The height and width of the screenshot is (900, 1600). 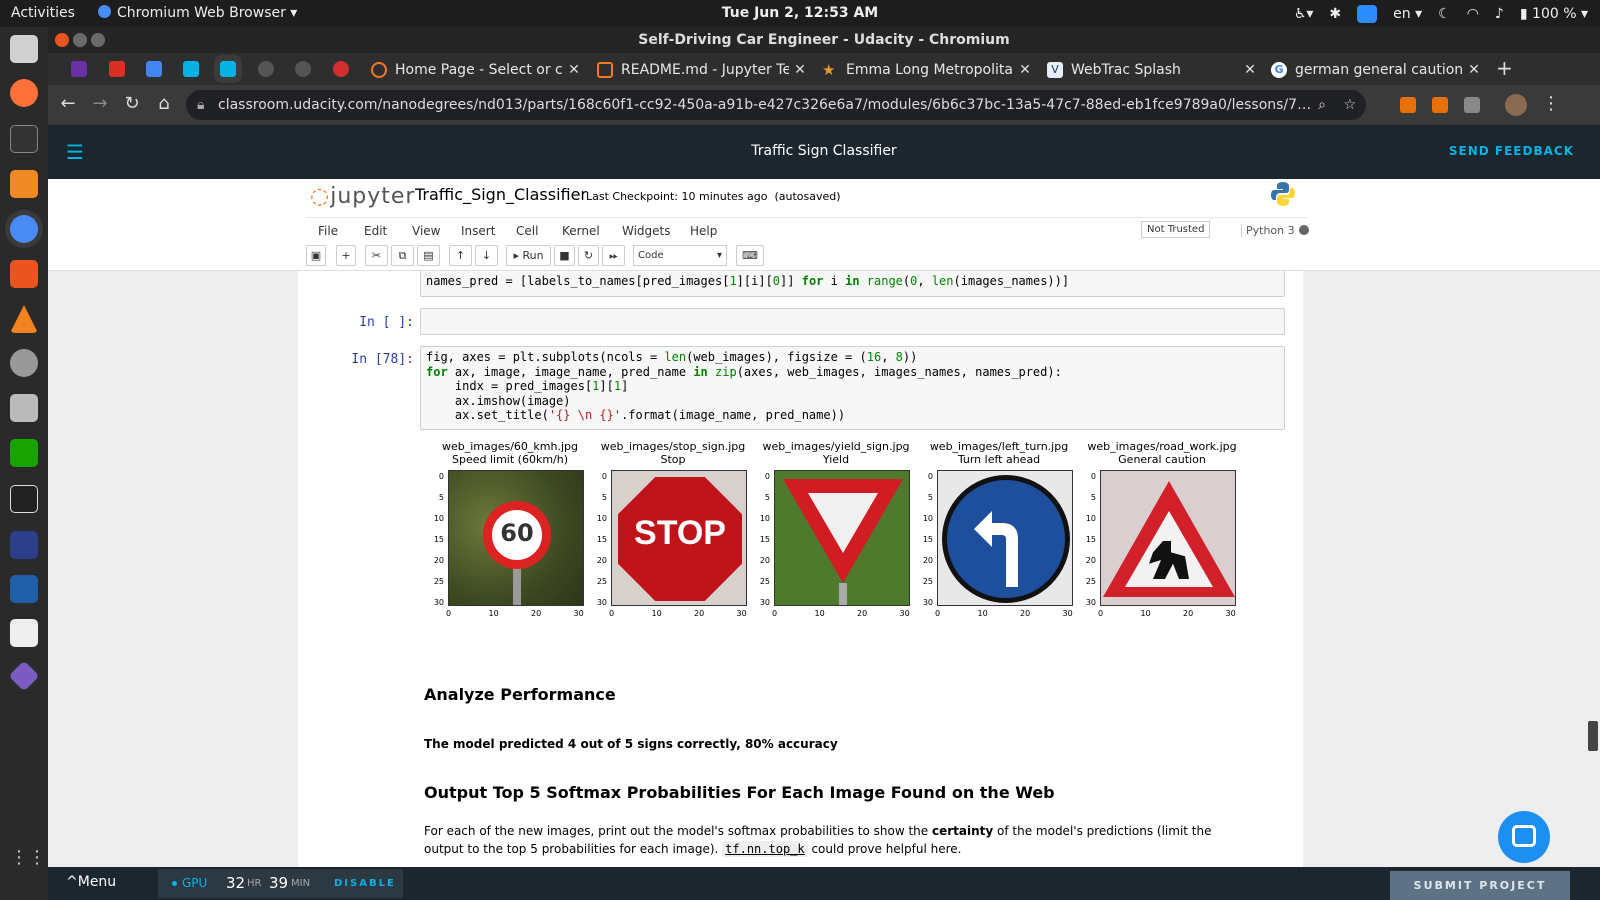 I want to click on menu-help: Help, so click(x=703, y=231).